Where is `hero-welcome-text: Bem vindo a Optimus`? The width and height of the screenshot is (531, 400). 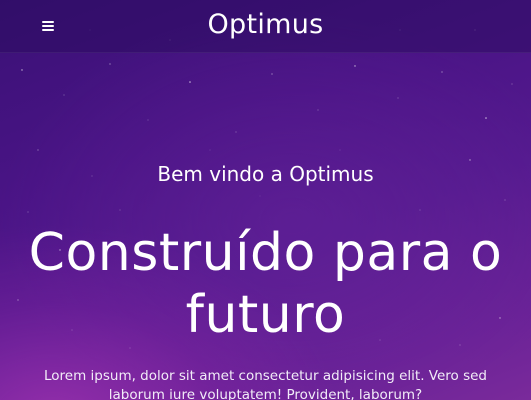 hero-welcome-text: Bem vindo a Optimus is located at coordinates (265, 174).